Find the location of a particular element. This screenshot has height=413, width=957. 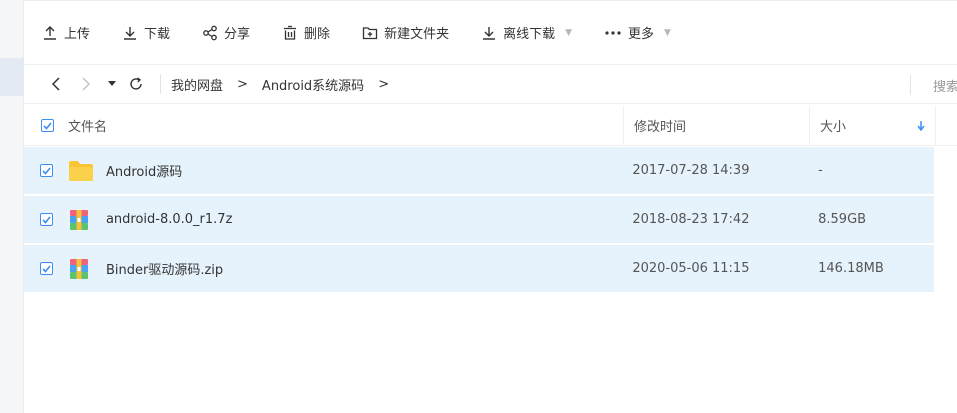

sort-desc-icon is located at coordinates (921, 125).